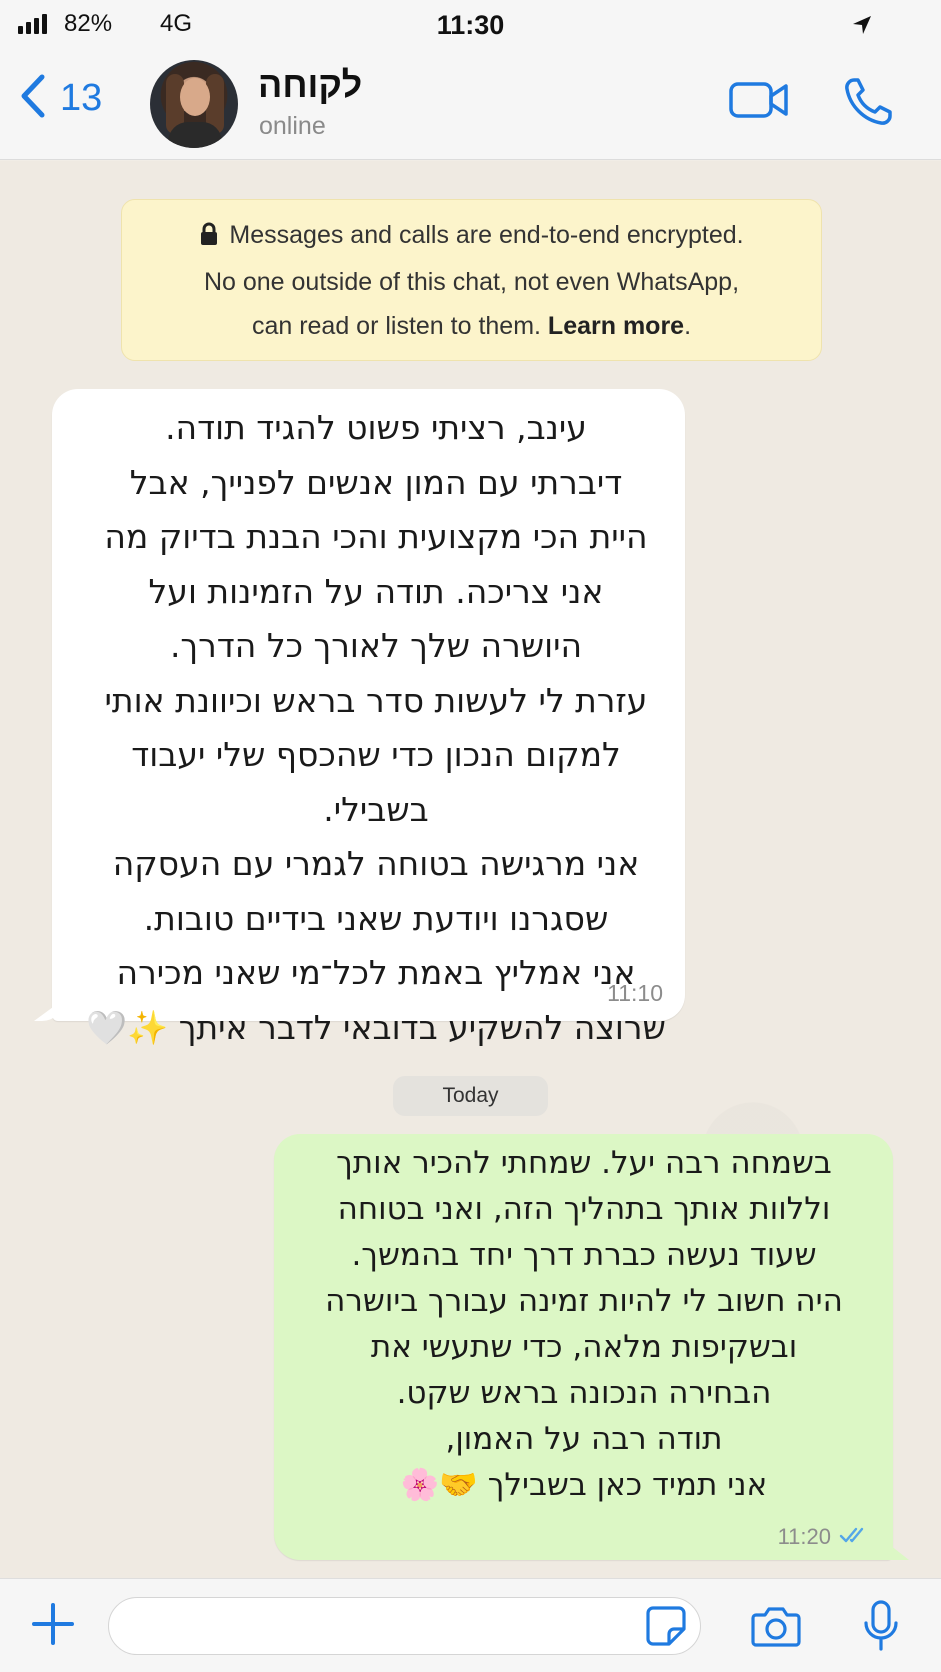 The image size is (941, 1672). I want to click on back-button: 13, so click(61, 98).